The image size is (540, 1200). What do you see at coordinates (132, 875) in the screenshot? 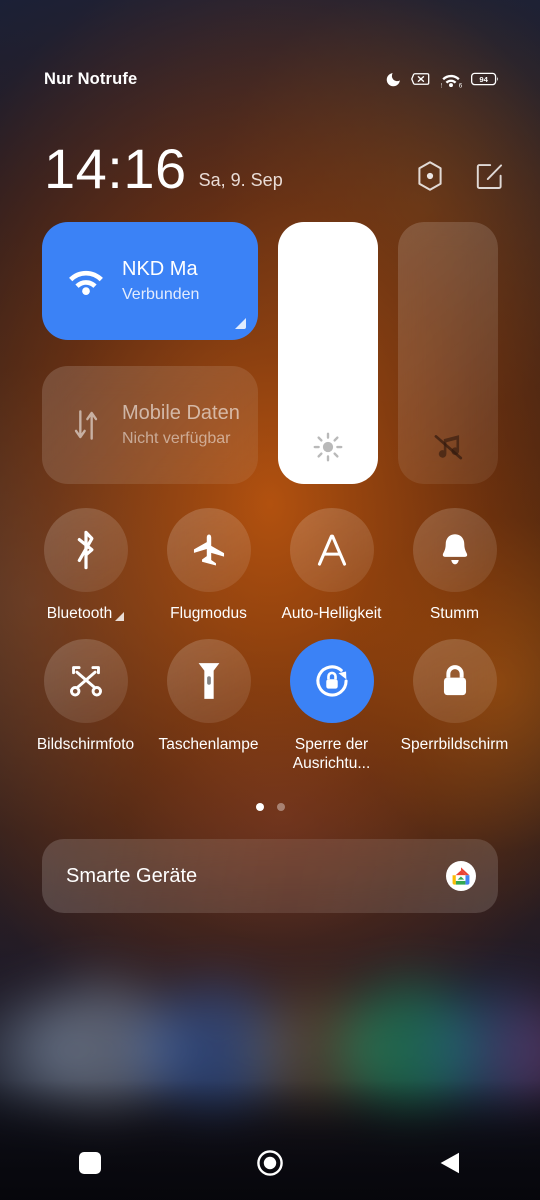
I see `smart-devices-label: Smarte Geräte` at bounding box center [132, 875].